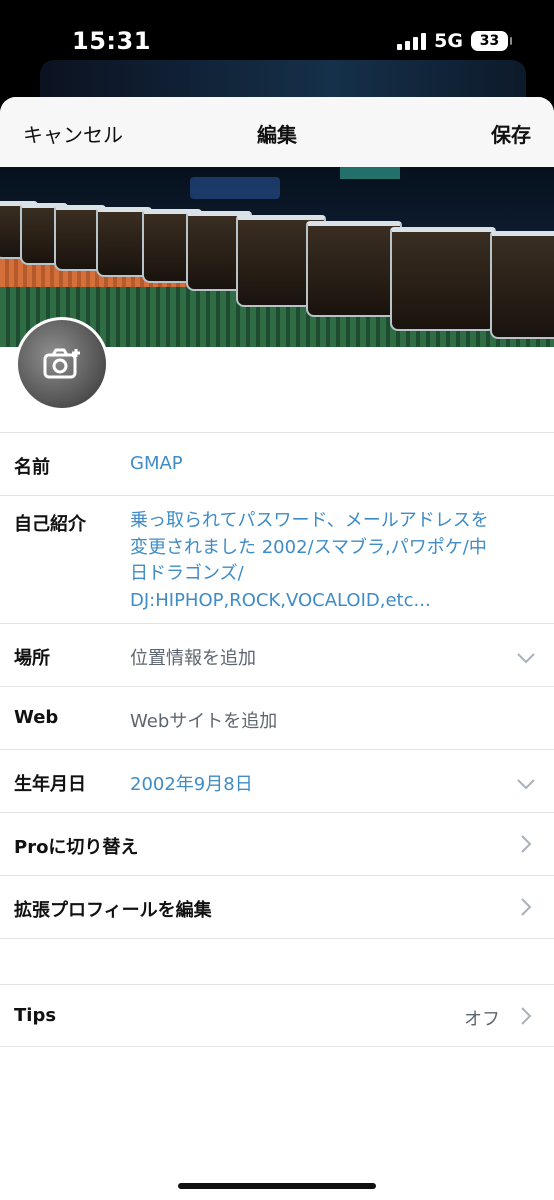 The height and width of the screenshot is (1200, 554). What do you see at coordinates (50, 784) in the screenshot?
I see `birthday-label: 生年月日` at bounding box center [50, 784].